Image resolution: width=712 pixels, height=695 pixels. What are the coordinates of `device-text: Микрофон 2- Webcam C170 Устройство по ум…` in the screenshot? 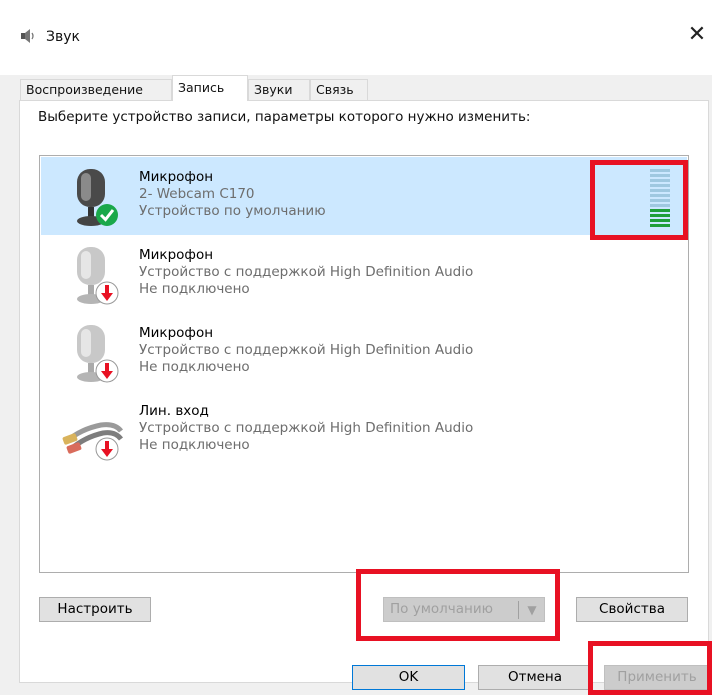 It's located at (232, 194).